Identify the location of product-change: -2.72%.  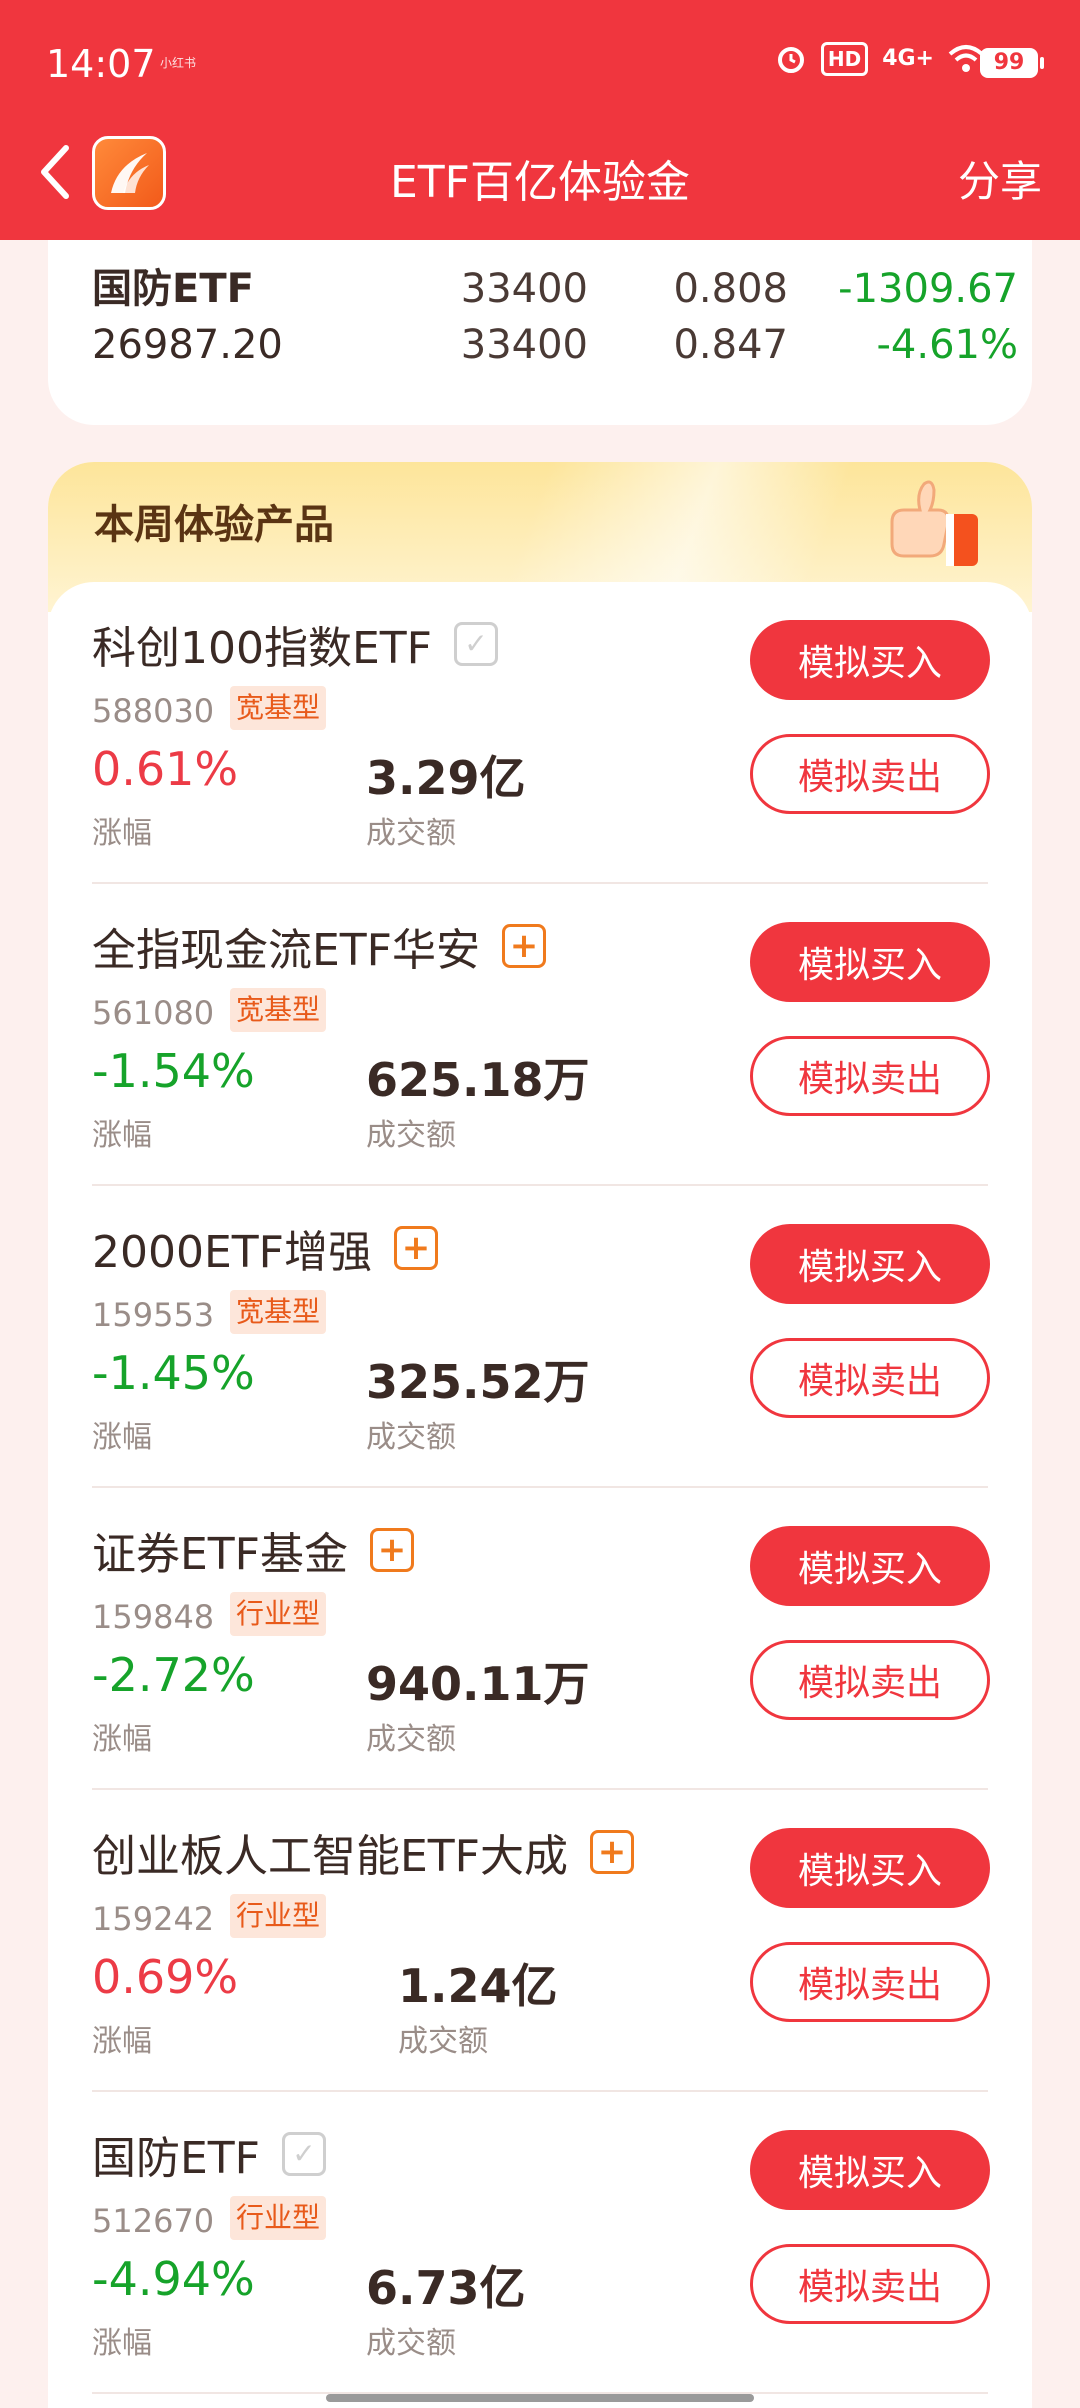
(173, 1675).